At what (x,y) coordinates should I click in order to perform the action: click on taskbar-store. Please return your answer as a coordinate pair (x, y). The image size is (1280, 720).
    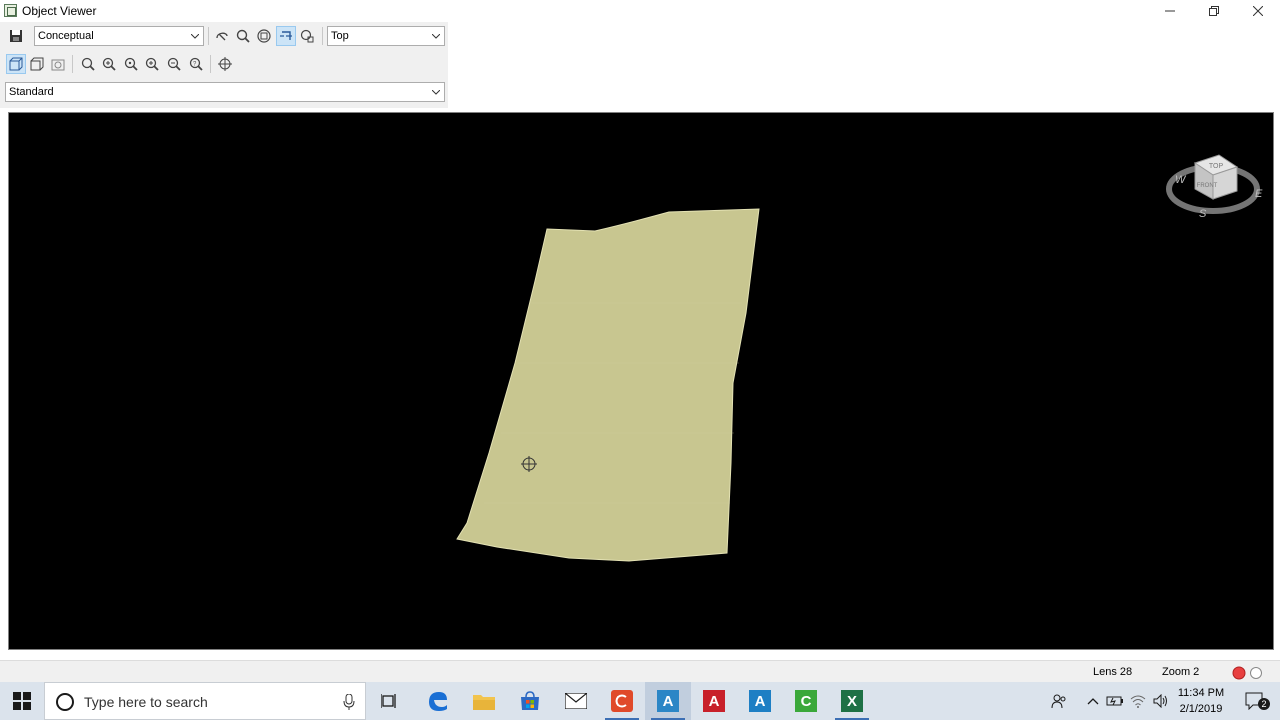
    Looking at the image, I should click on (530, 701).